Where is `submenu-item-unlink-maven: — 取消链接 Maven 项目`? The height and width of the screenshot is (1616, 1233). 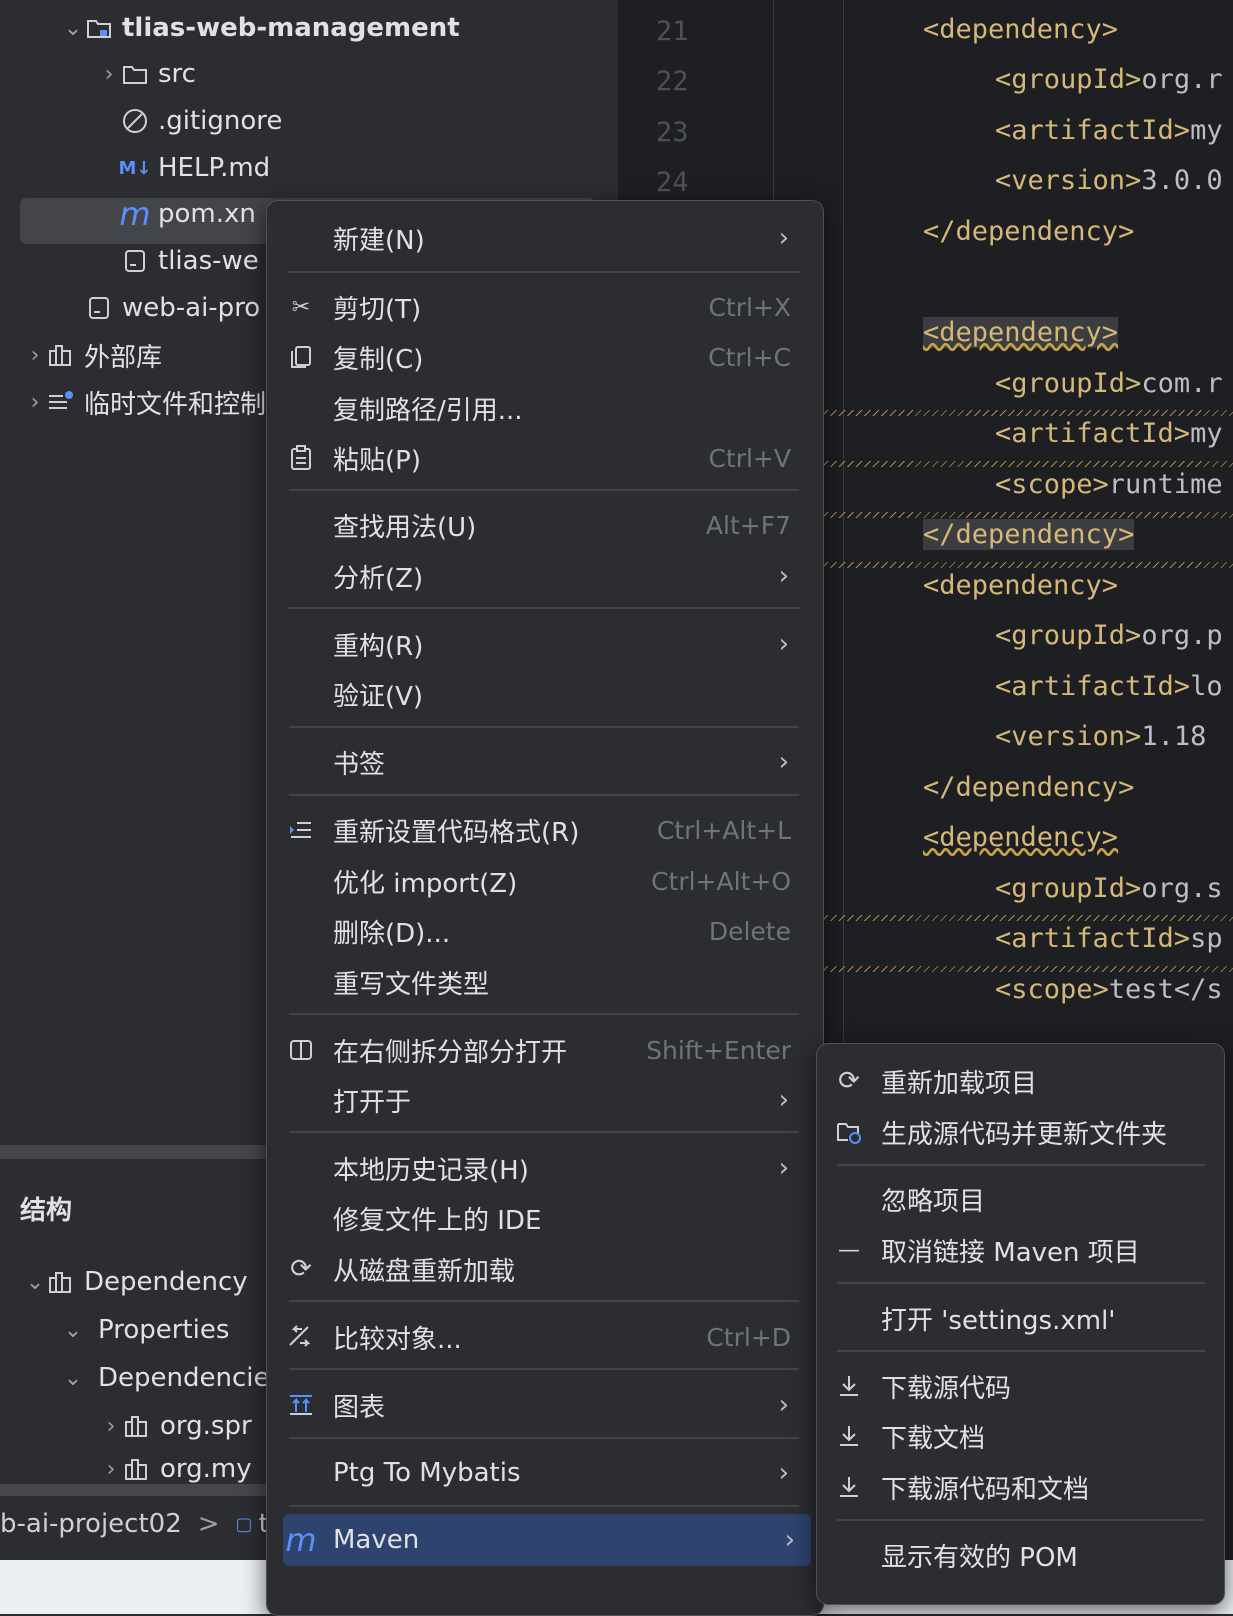 submenu-item-unlink-maven: — 取消链接 Maven 项目 is located at coordinates (1021, 1250).